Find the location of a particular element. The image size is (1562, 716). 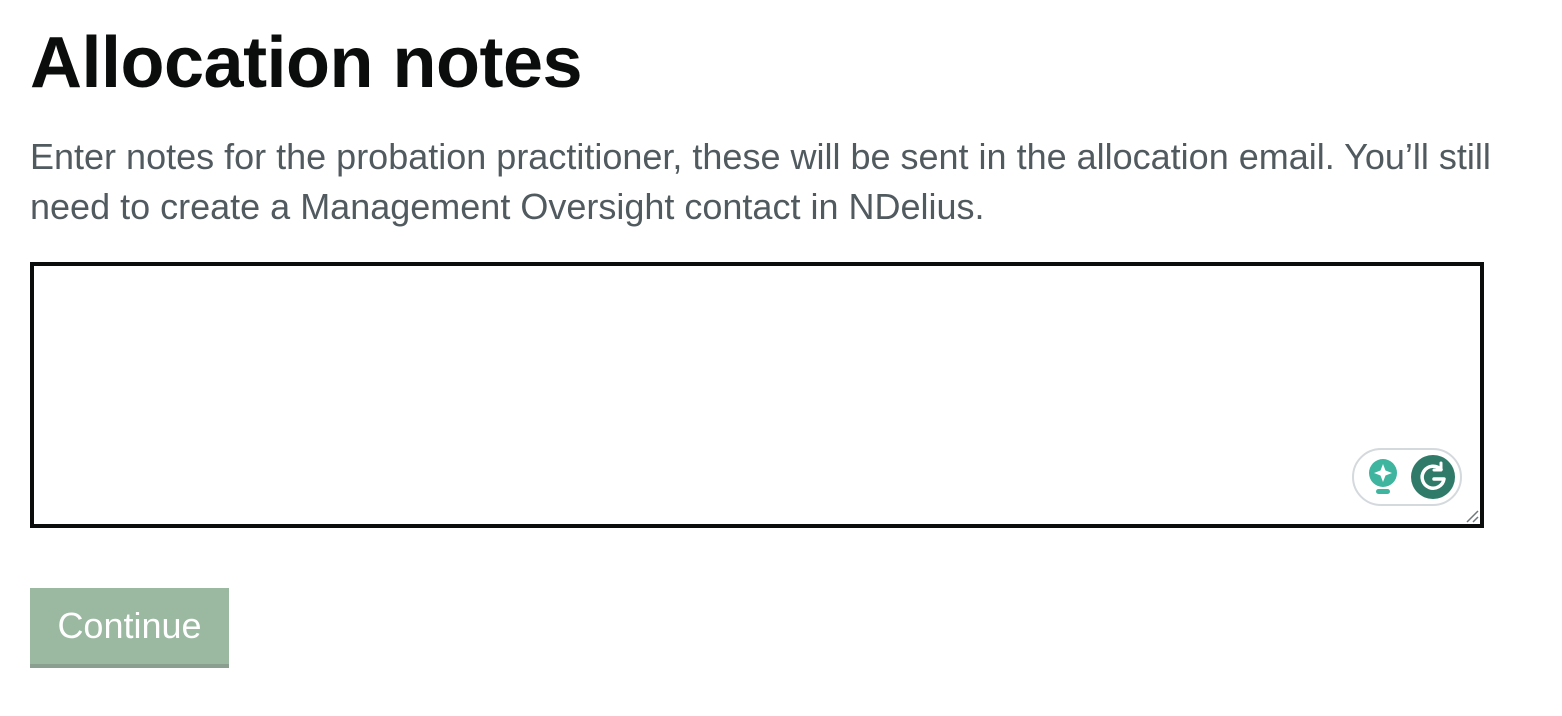

grammarly-g-icon is located at coordinates (1433, 477).